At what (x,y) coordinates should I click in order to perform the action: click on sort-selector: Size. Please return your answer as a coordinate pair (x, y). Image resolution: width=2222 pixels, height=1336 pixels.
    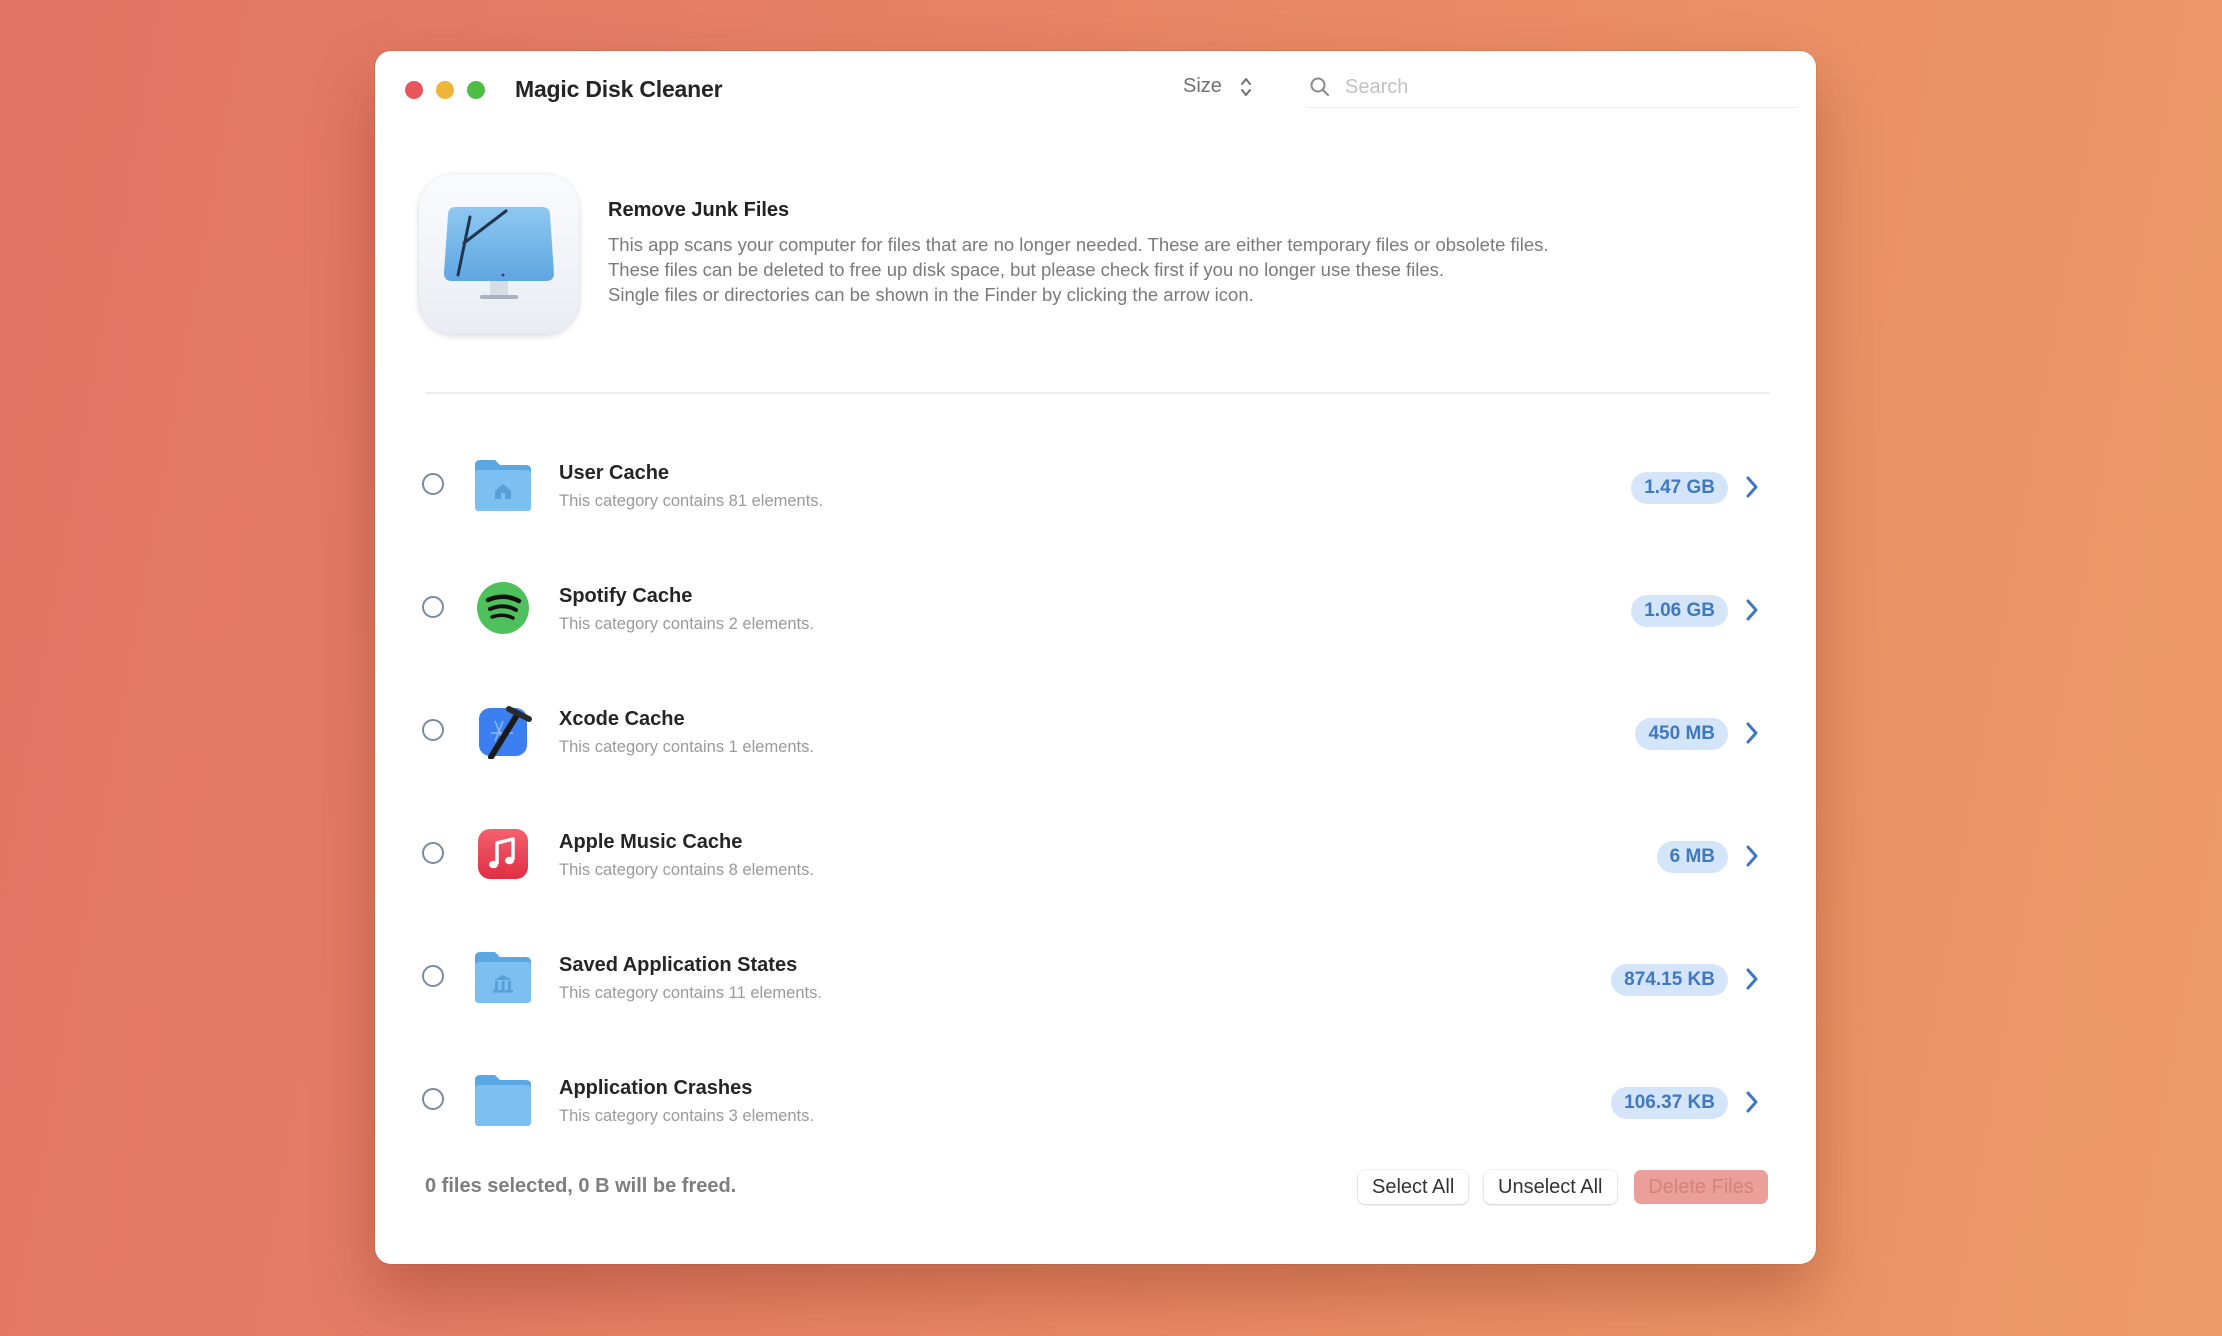
    Looking at the image, I should click on (1217, 86).